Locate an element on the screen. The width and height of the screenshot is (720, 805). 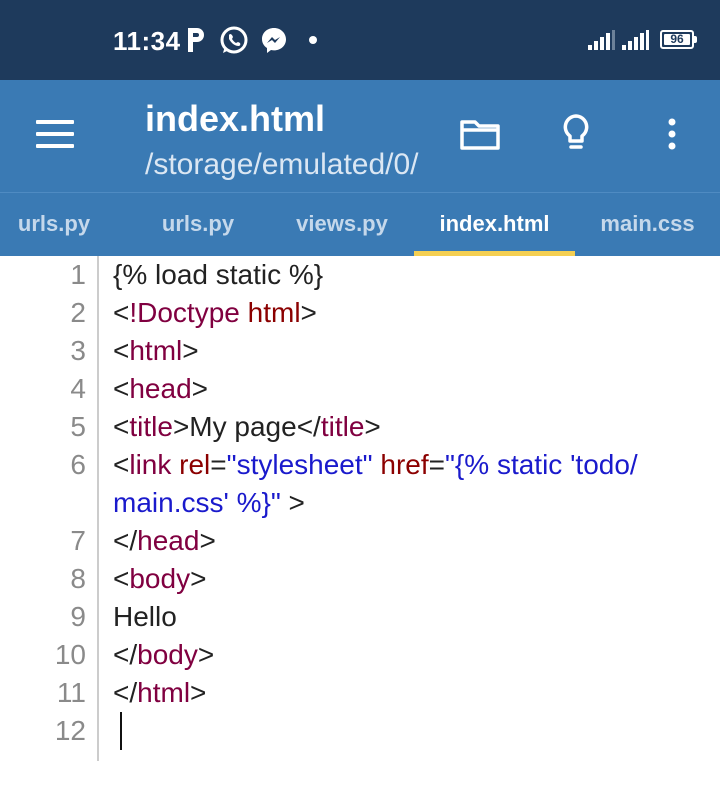
line-number: 8 is located at coordinates (78, 578).